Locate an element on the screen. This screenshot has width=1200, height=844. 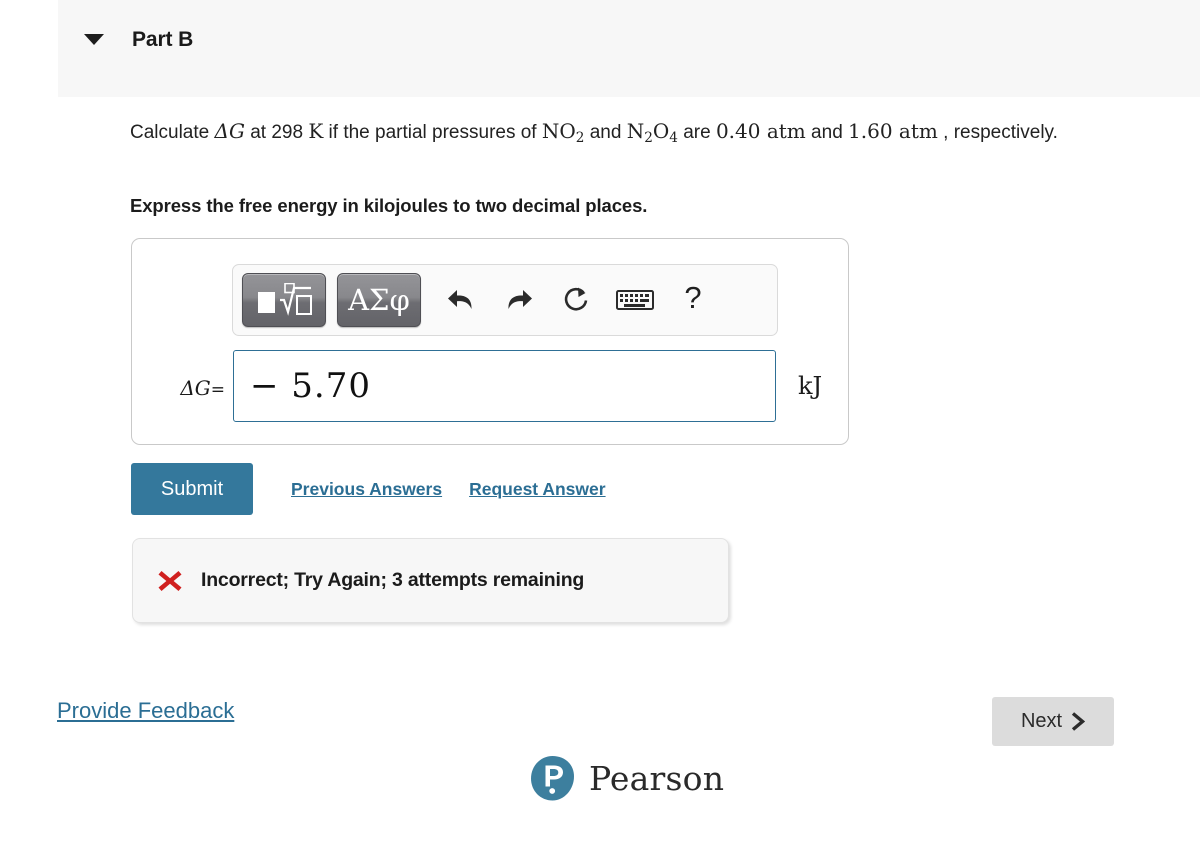
previous-answers-link: Previous Answers is located at coordinates (366, 489).